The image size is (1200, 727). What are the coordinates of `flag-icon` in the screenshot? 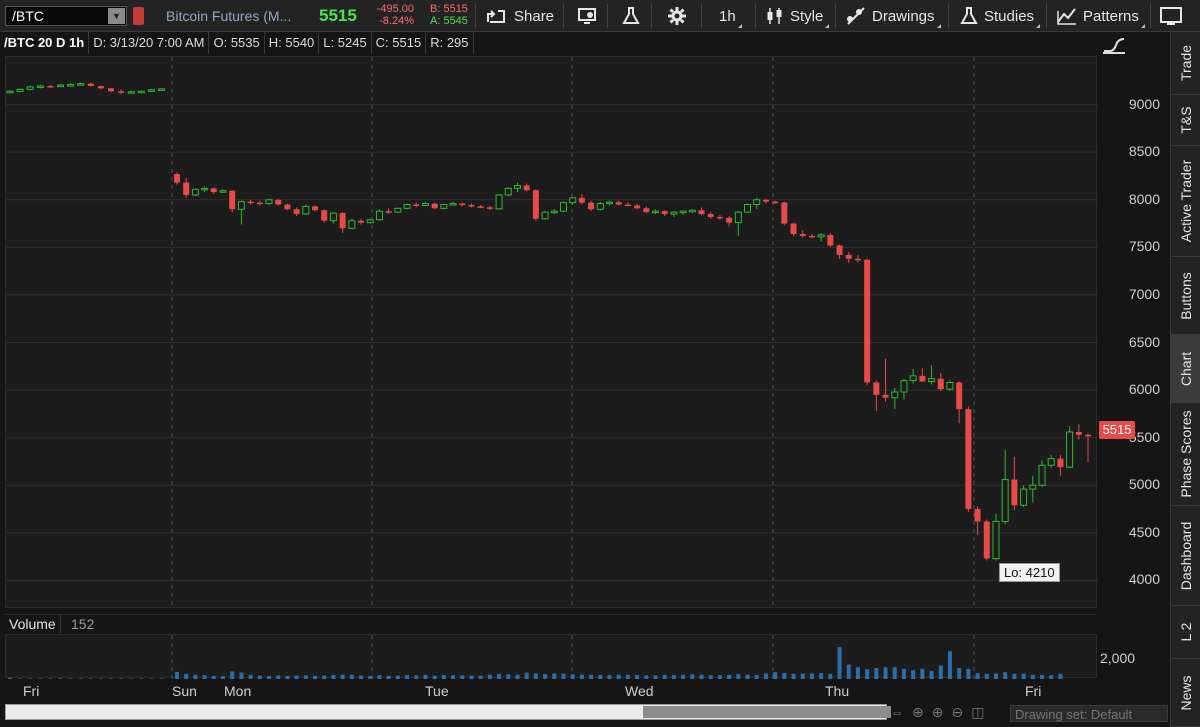 It's located at (138, 16).